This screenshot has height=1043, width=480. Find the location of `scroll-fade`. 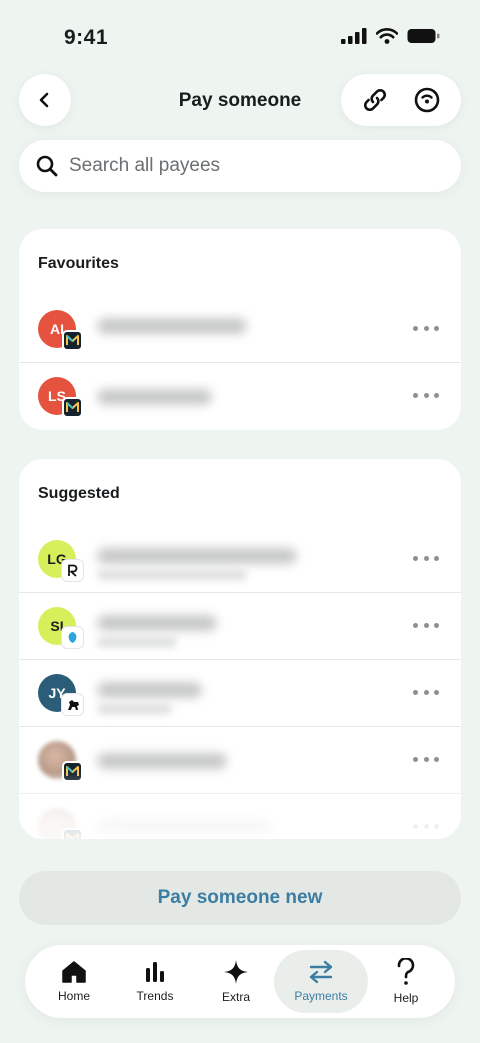

scroll-fade is located at coordinates (240, 804).